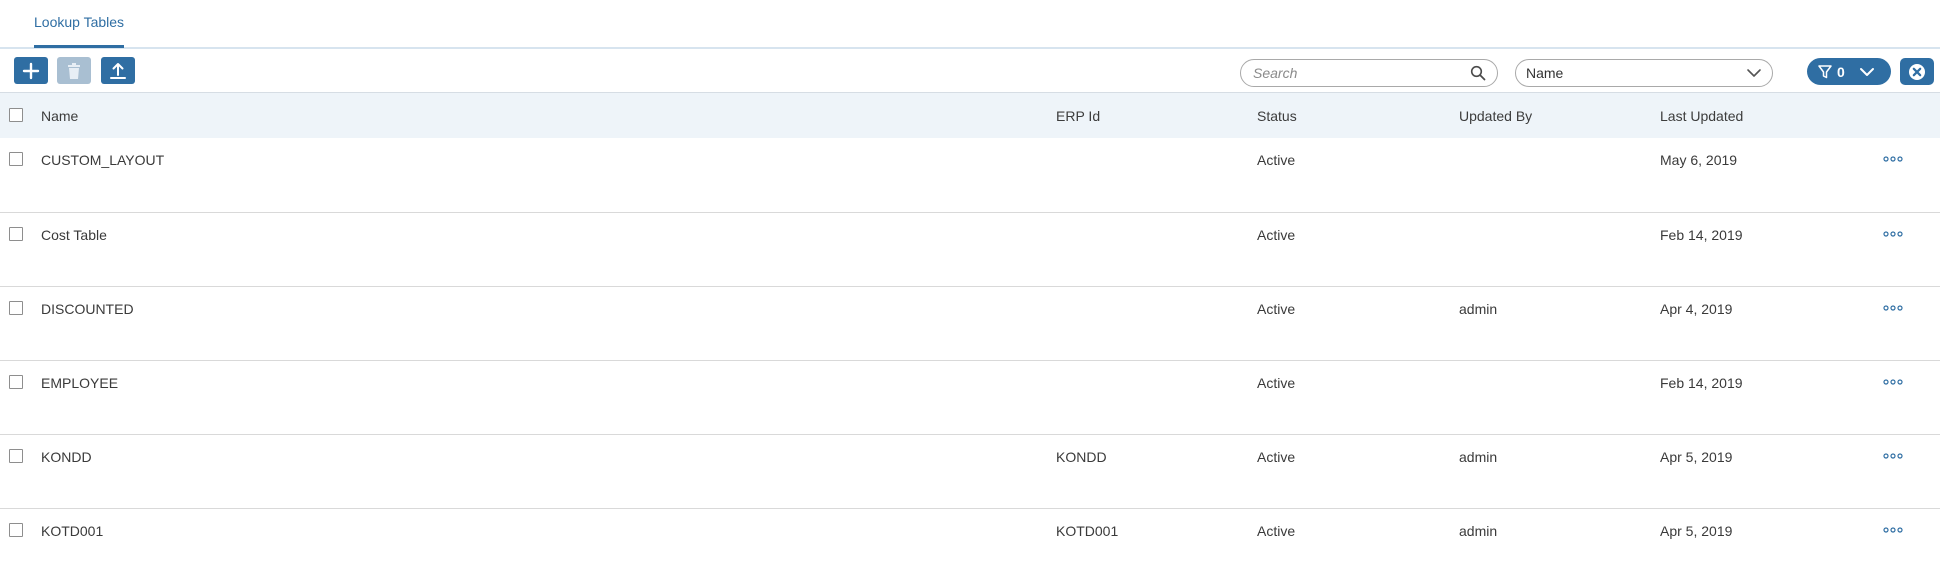  Describe the element at coordinates (970, 175) in the screenshot. I see `table-row: CUSTOM_LAYOUT Active May 6, 2019` at that location.